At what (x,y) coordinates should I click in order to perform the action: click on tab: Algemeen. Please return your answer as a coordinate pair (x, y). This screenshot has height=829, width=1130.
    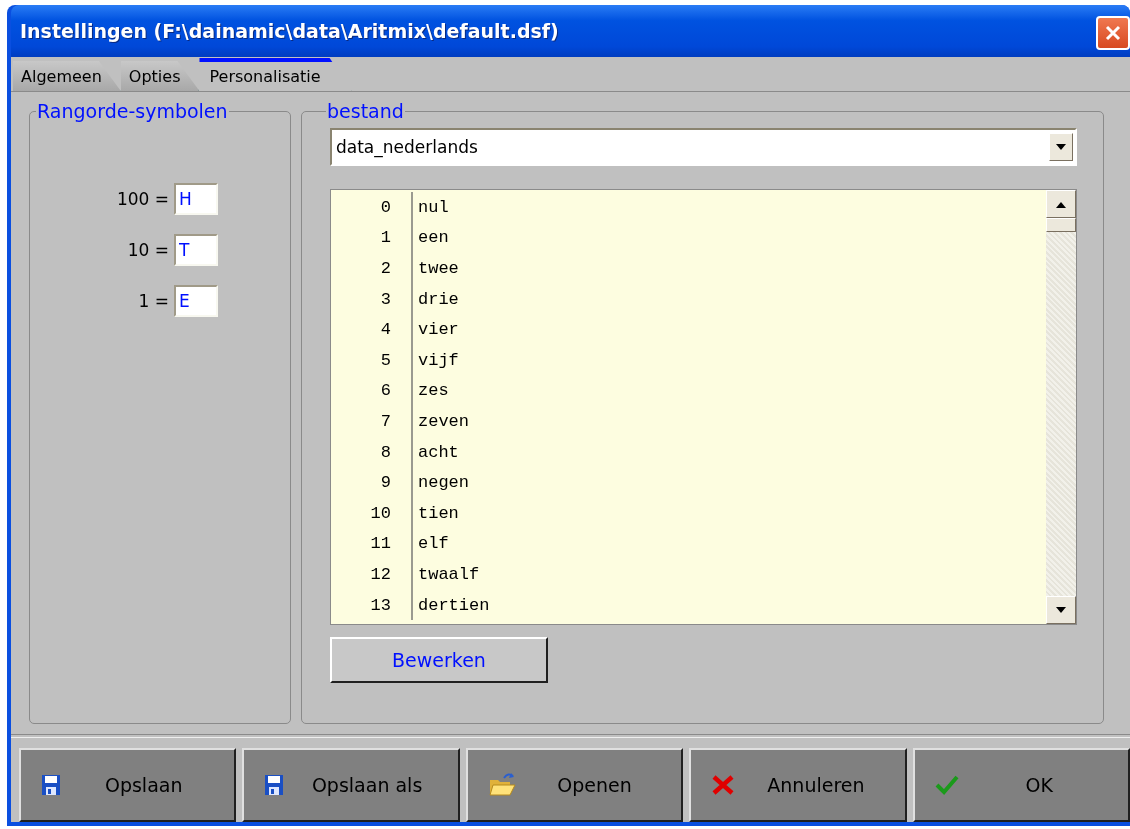
    Looking at the image, I should click on (67, 76).